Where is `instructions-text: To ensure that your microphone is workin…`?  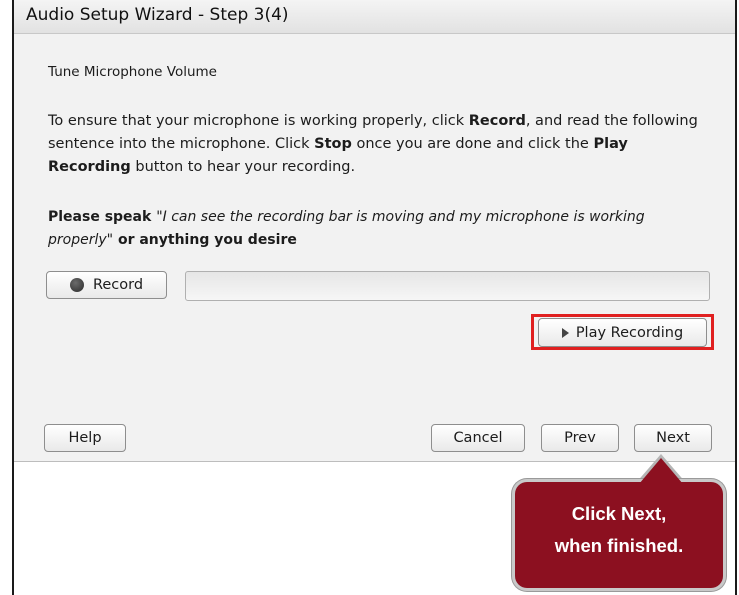 instructions-text: To ensure that your microphone is workin… is located at coordinates (378, 144).